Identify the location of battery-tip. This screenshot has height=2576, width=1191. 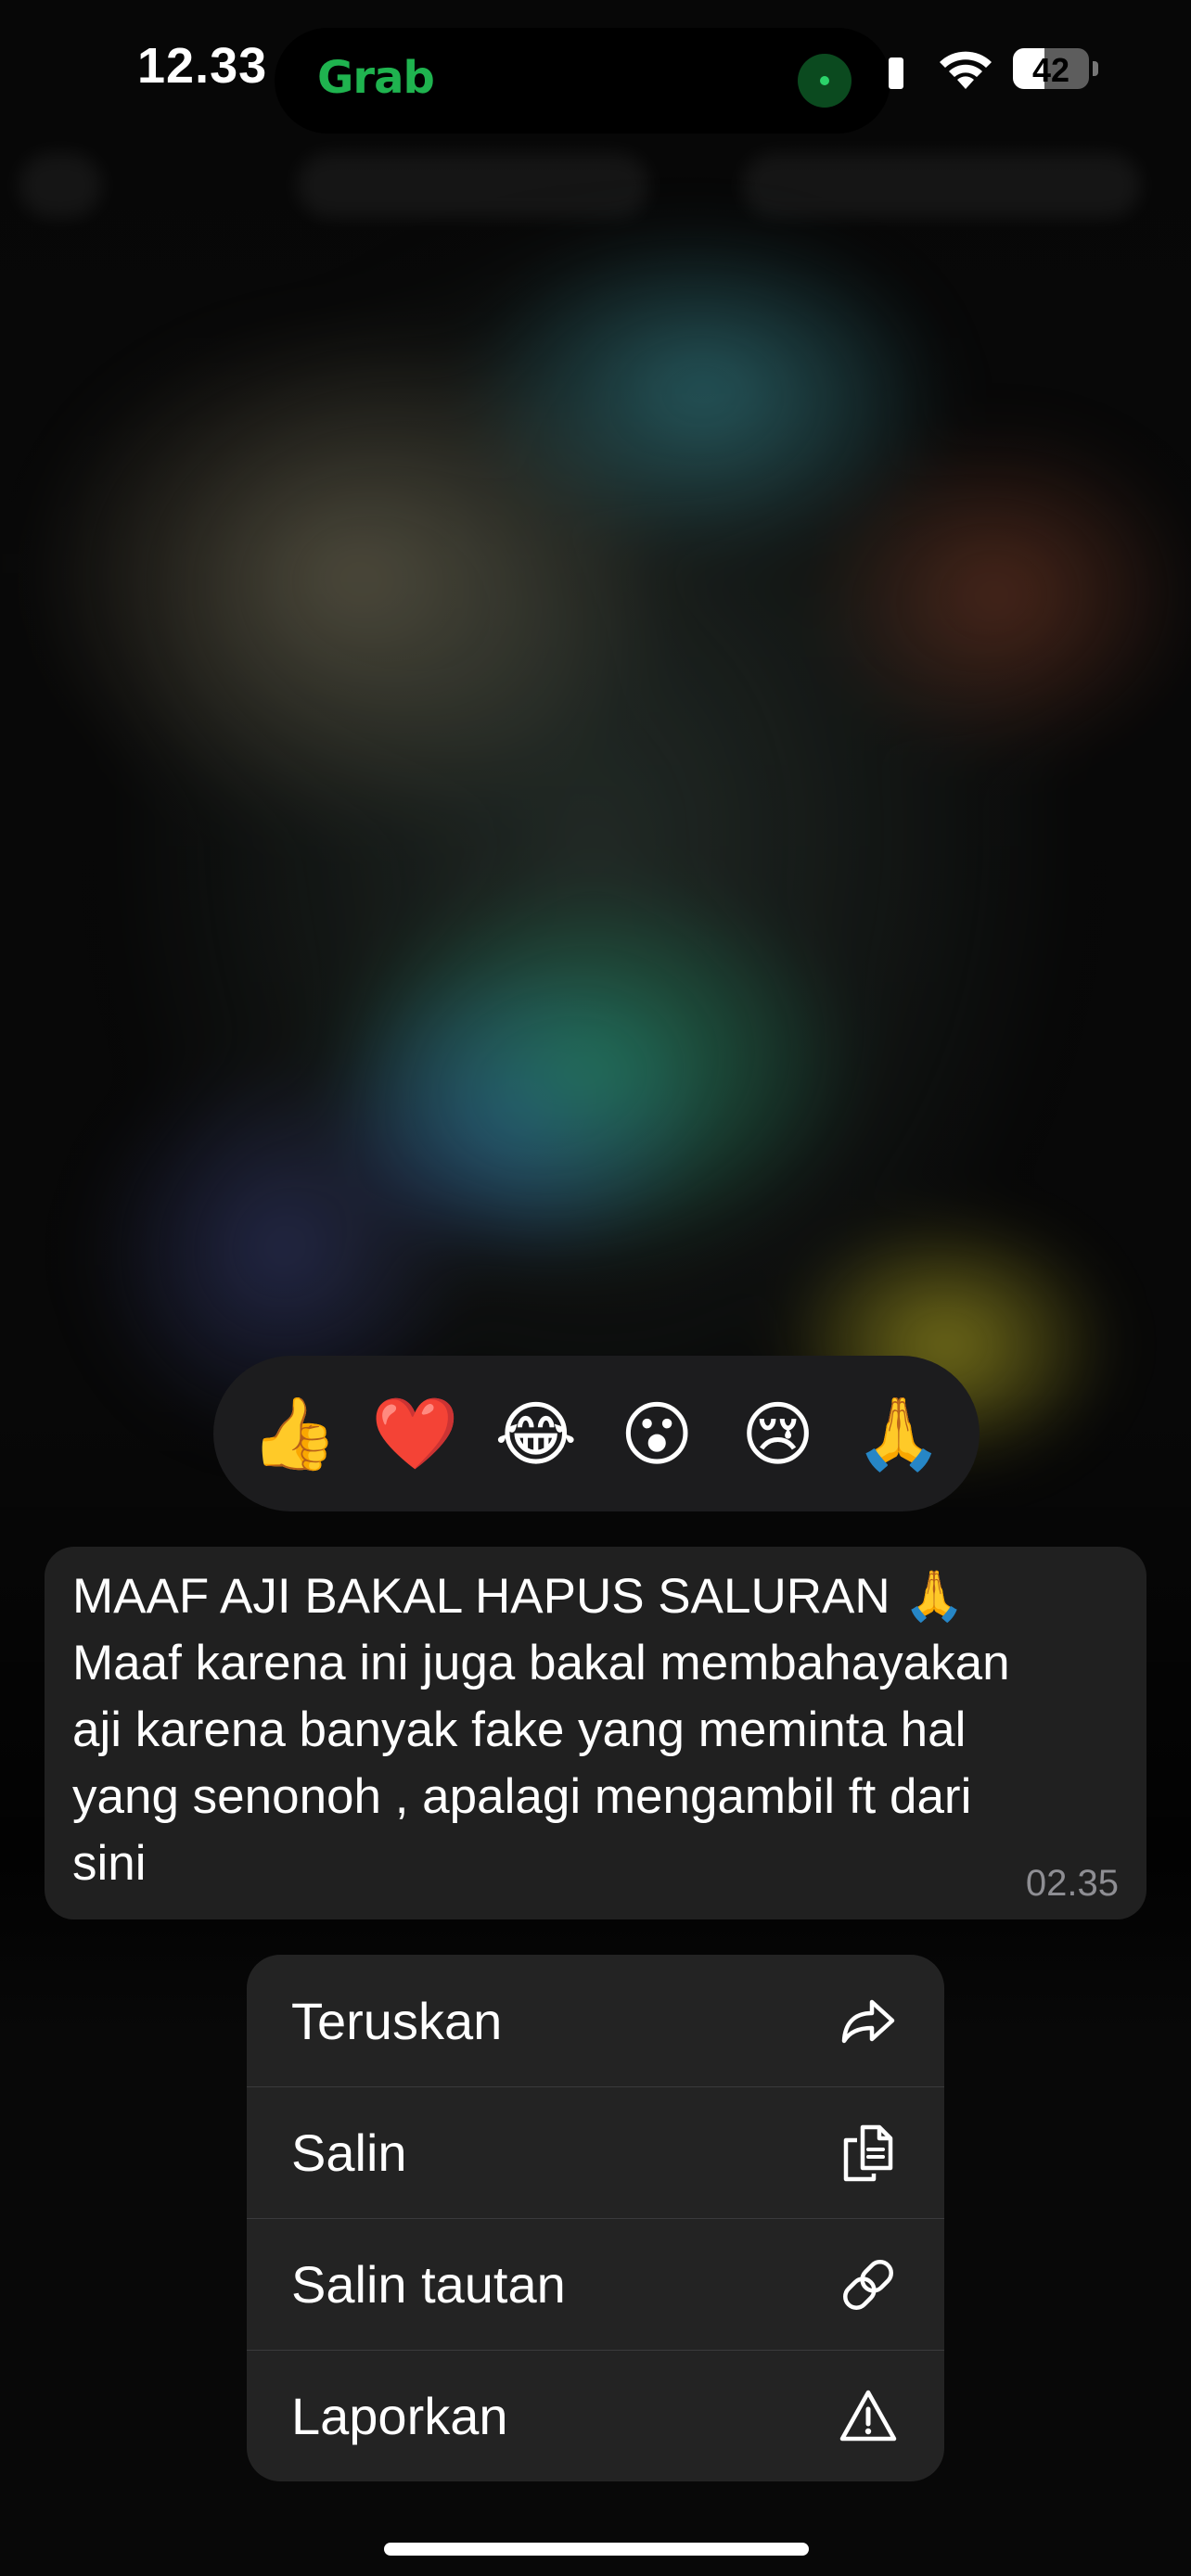
(1095, 68).